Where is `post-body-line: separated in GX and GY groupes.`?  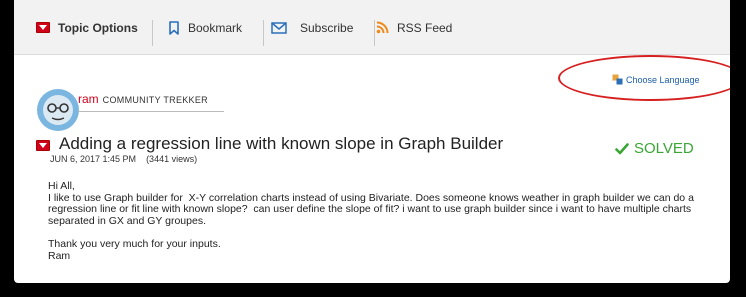 post-body-line: separated in GX and GY groupes. is located at coordinates (127, 220).